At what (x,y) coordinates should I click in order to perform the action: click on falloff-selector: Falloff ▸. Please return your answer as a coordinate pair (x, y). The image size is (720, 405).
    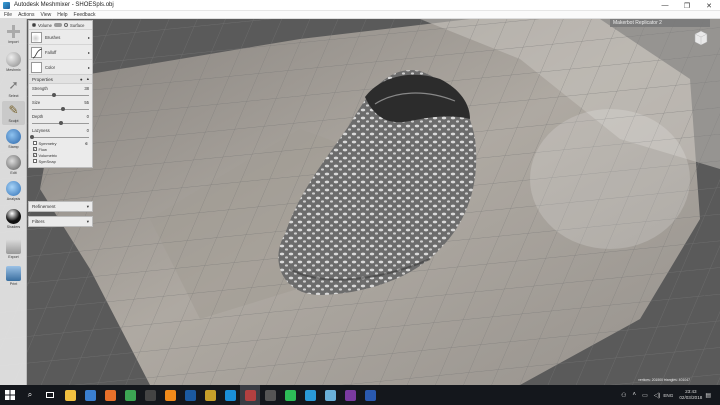
    Looking at the image, I should click on (60, 51).